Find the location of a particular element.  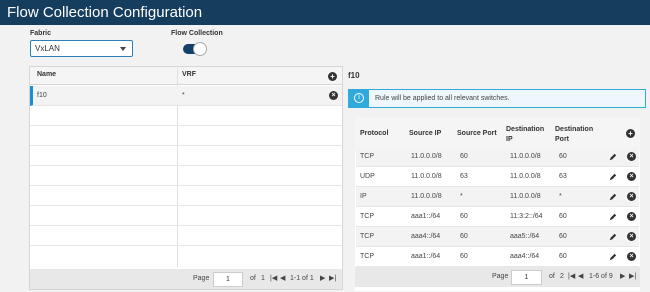

destination-ip-cell: aaa4::/64 is located at coordinates (525, 256).